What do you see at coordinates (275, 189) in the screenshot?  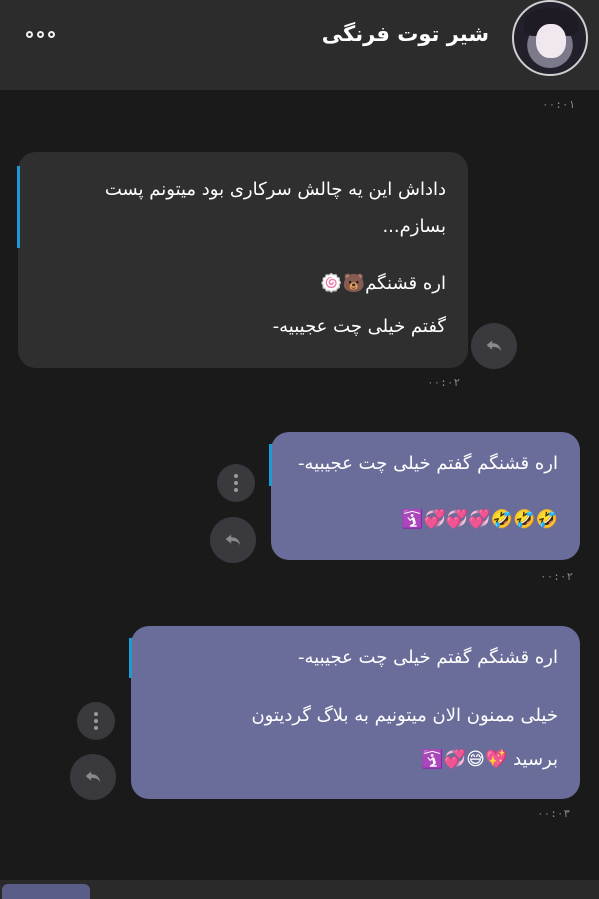 I see `message-text: داداش این یه چالش سرکاری بود میتونم پست` at bounding box center [275, 189].